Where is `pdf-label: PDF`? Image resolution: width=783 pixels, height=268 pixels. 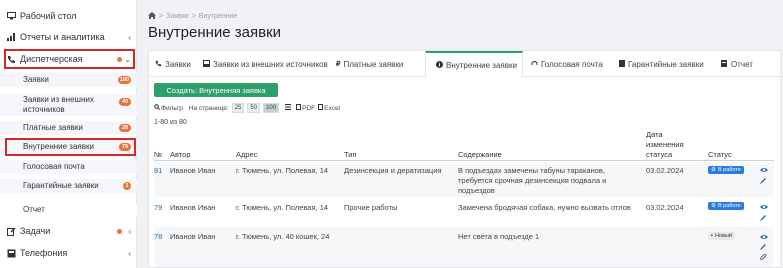
pdf-label: PDF is located at coordinates (309, 108).